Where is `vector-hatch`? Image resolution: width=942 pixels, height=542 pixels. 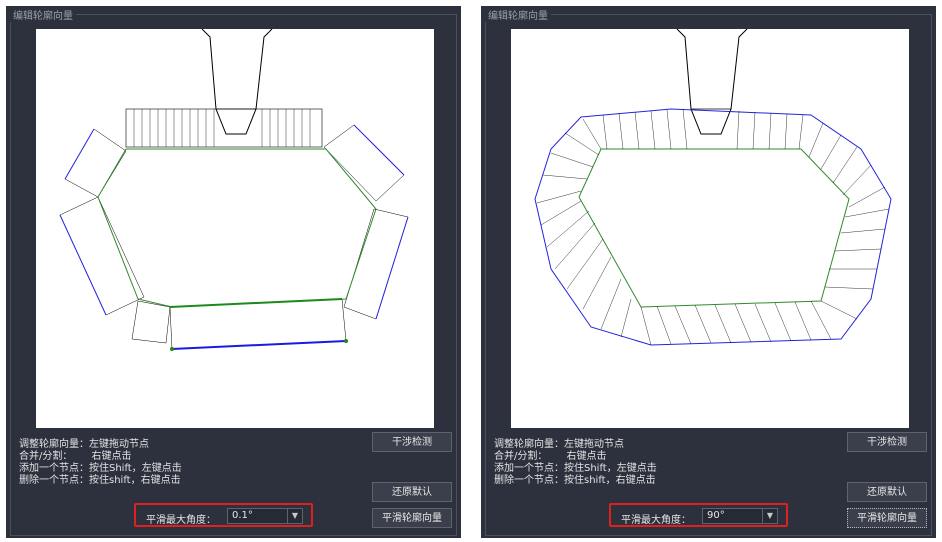 vector-hatch is located at coordinates (222, 128).